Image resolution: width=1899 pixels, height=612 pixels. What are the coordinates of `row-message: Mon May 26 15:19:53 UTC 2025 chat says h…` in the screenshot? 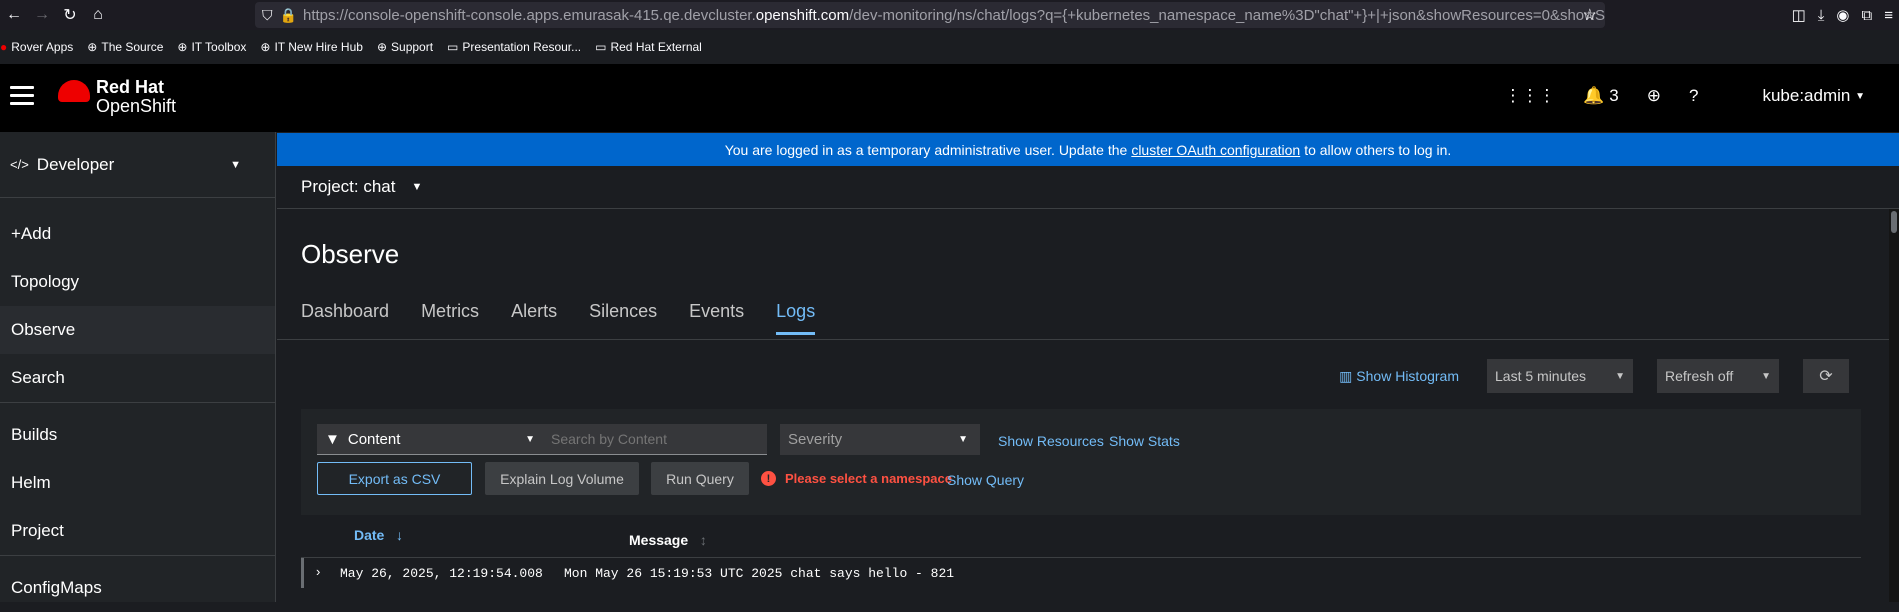 It's located at (759, 573).